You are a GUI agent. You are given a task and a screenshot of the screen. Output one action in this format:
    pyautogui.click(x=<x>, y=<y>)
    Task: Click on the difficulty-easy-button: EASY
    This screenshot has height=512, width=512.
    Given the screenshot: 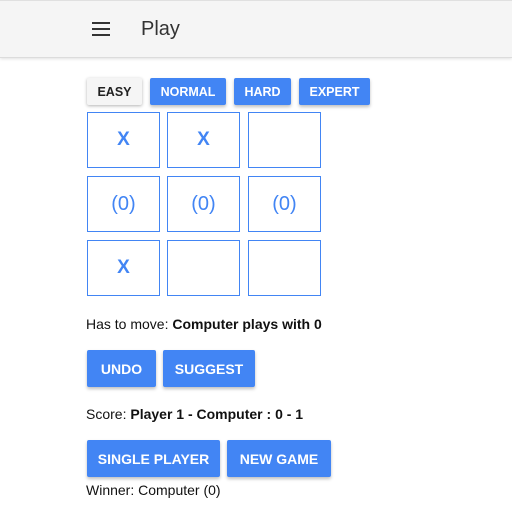 What is the action you would take?
    pyautogui.click(x=114, y=91)
    